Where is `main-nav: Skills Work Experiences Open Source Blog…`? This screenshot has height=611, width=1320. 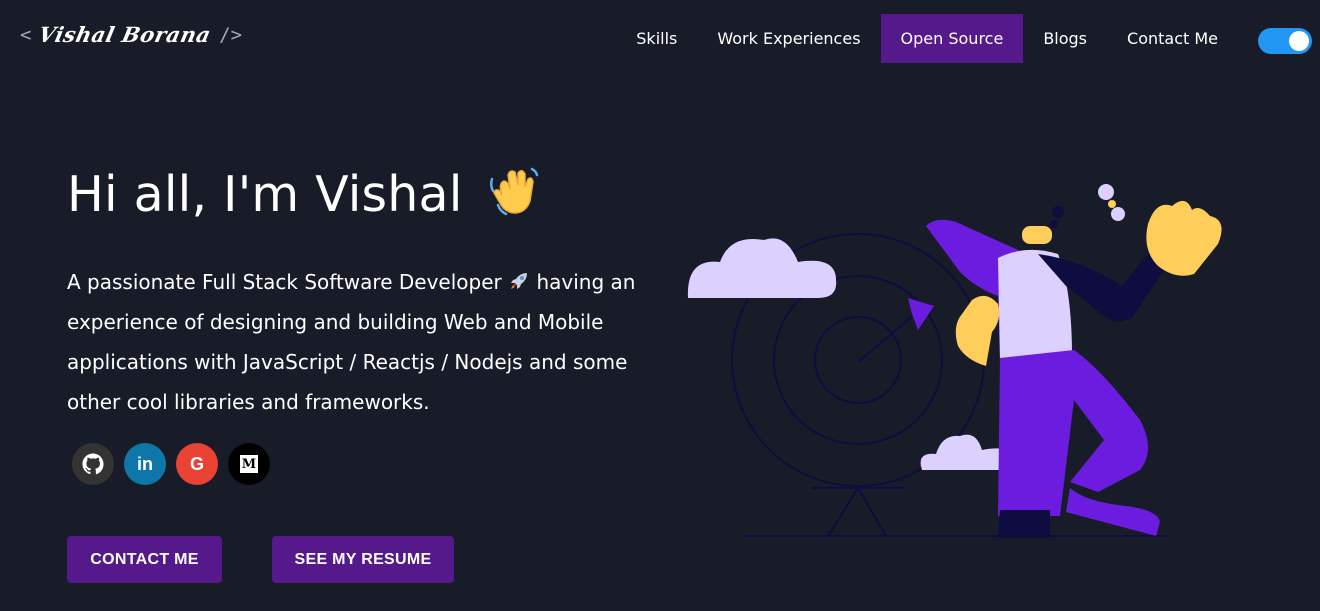
main-nav: Skills Work Experiences Open Source Blog… is located at coordinates (927, 38).